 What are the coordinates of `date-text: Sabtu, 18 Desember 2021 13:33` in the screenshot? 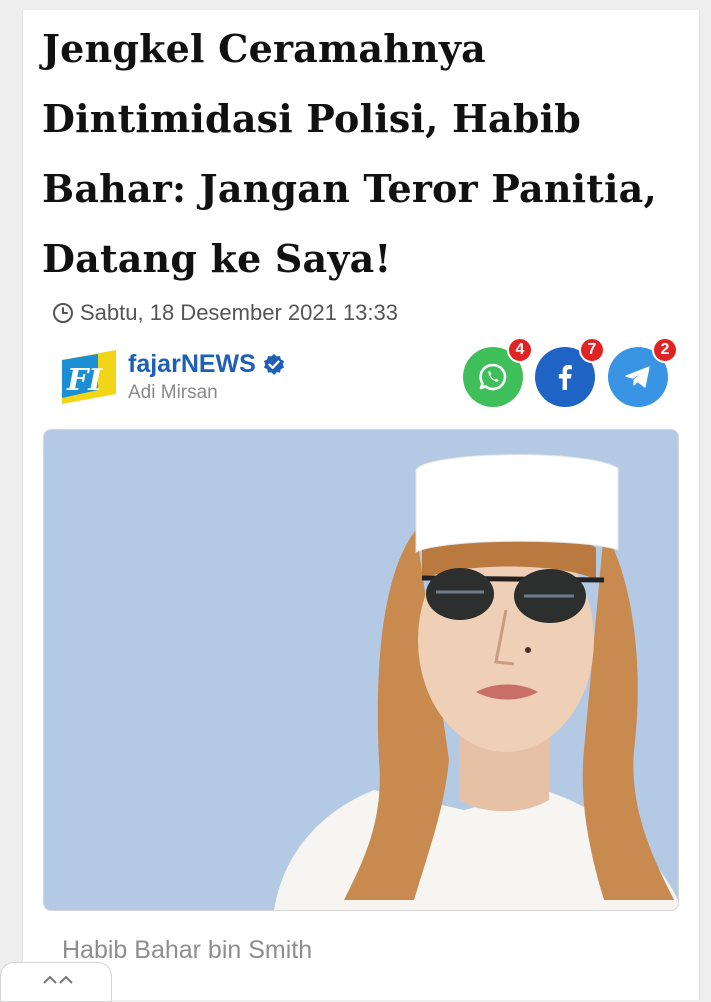 It's located at (239, 312).